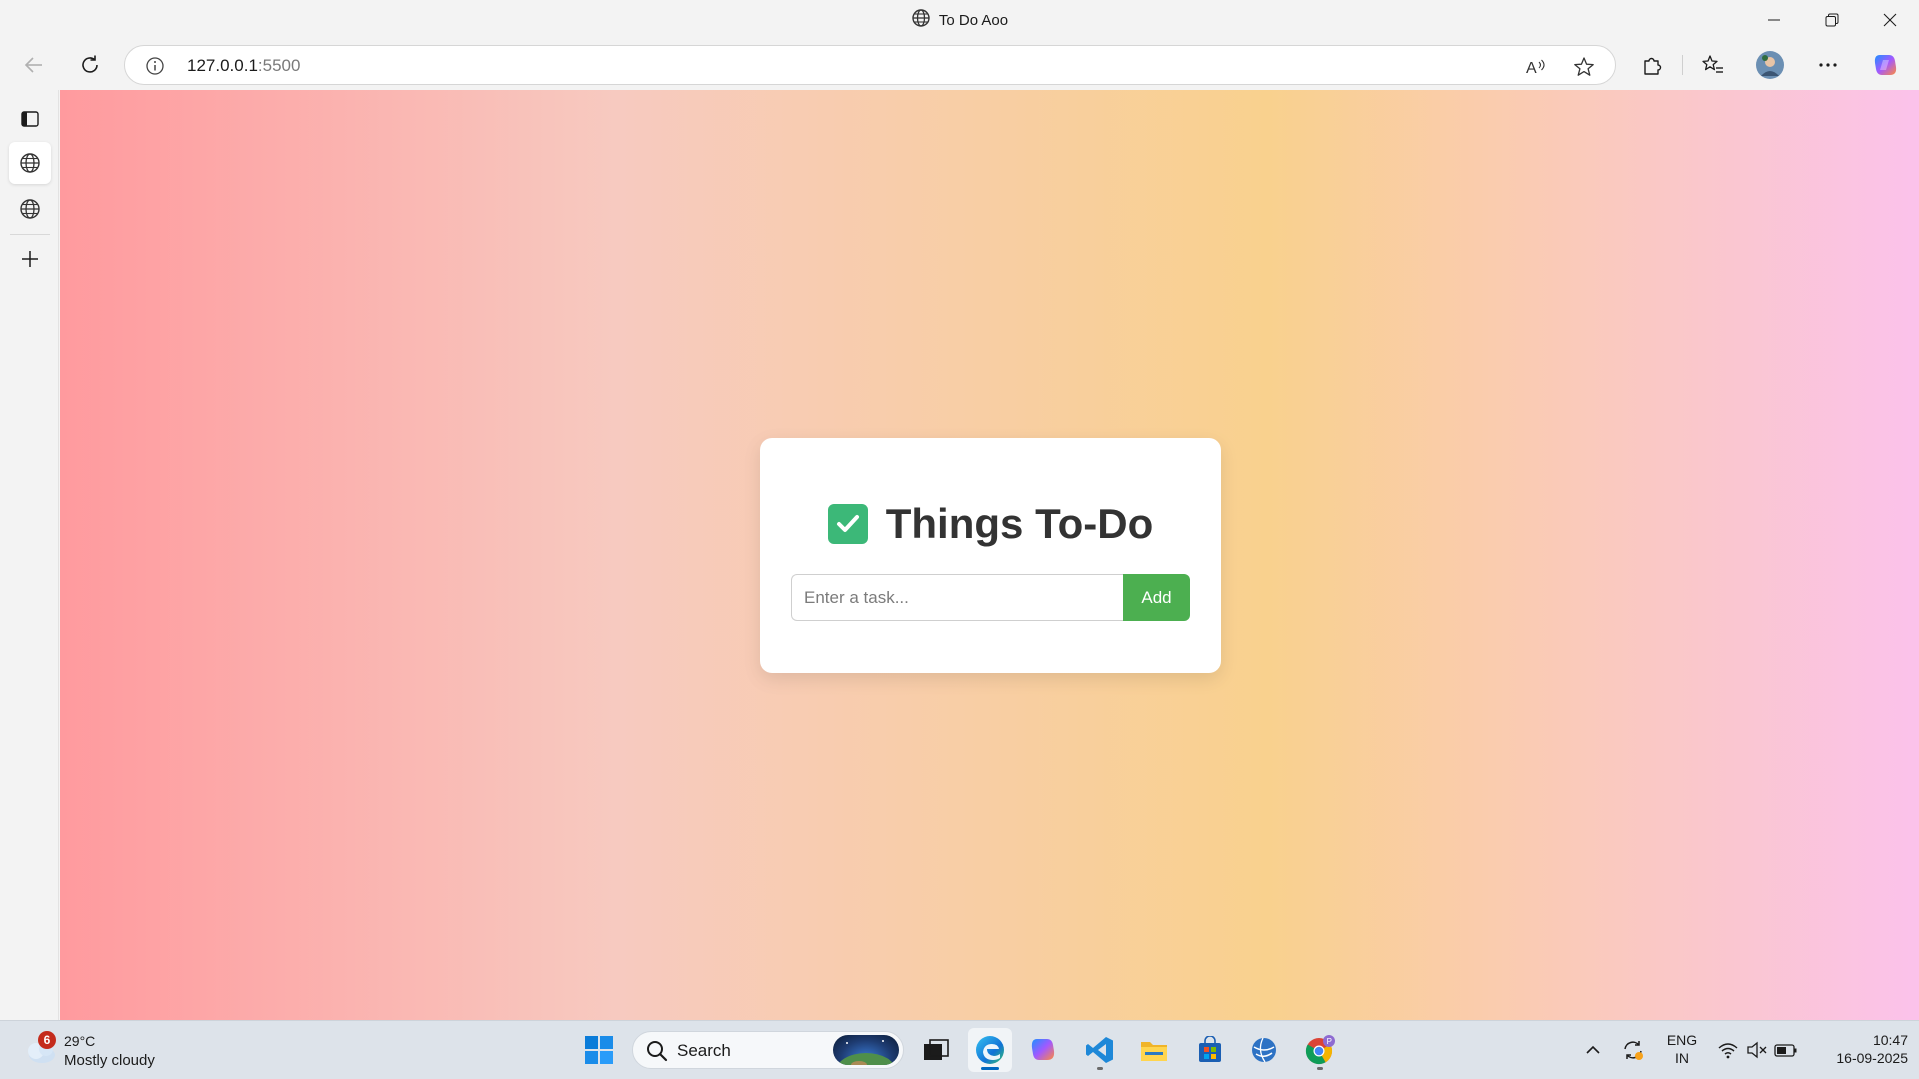 The image size is (1919, 1079). Describe the element at coordinates (80, 1041) in the screenshot. I see `weather-temp: 29°C` at that location.